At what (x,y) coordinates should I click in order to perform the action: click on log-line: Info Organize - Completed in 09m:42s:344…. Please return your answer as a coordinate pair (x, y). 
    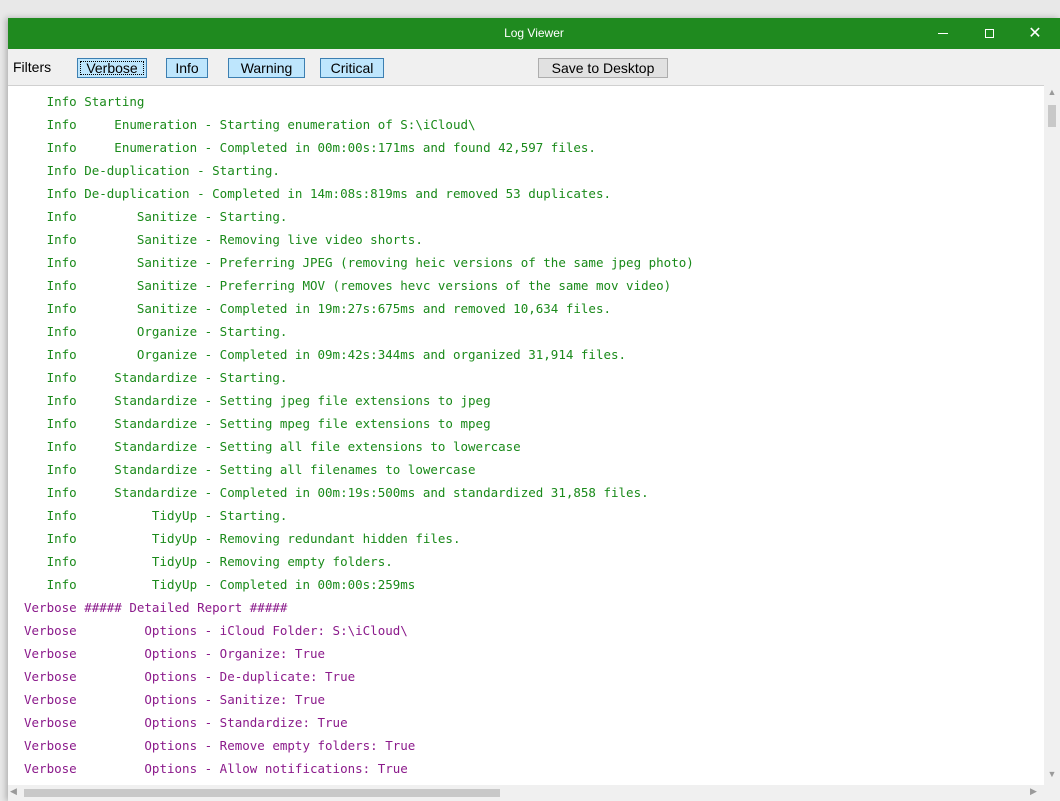
    Looking at the image, I should click on (325, 354).